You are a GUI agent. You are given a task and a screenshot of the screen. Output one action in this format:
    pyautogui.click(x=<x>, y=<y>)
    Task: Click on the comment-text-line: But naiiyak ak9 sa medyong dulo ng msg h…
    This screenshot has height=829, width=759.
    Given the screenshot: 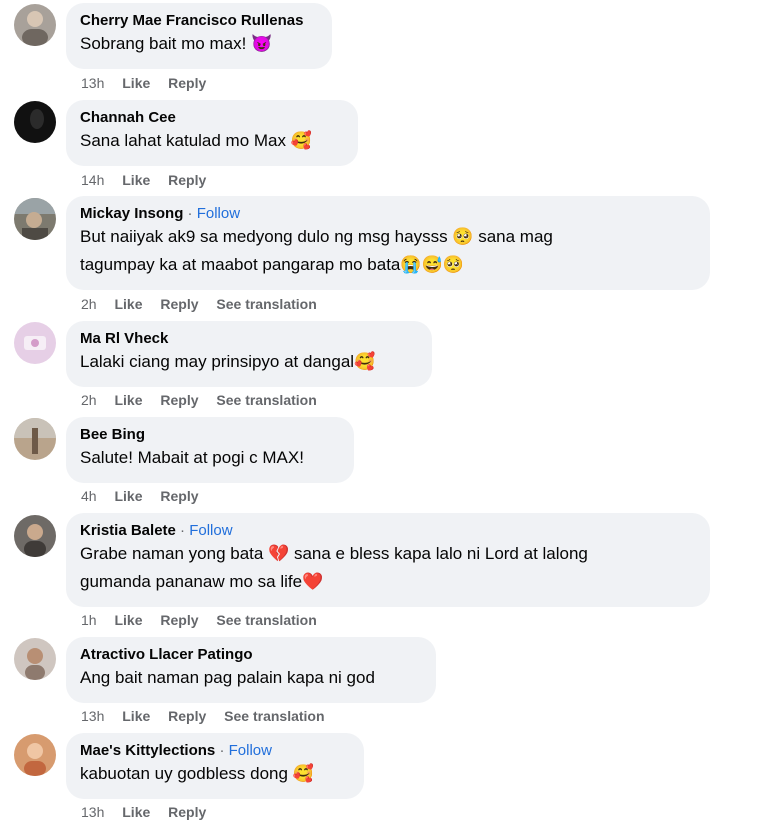 What is the action you would take?
    pyautogui.click(x=316, y=236)
    